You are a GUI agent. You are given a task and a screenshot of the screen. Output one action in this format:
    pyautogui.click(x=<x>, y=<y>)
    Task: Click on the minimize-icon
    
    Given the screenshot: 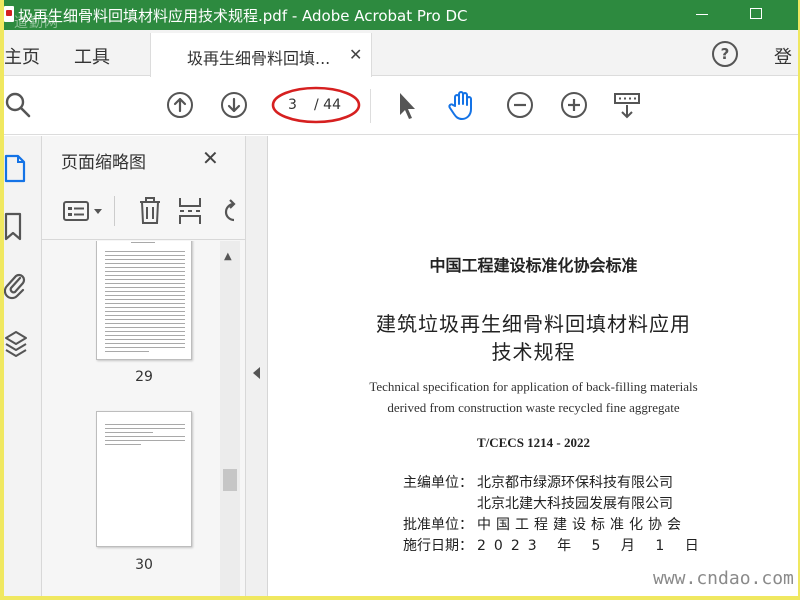 What is the action you would take?
    pyautogui.click(x=702, y=14)
    